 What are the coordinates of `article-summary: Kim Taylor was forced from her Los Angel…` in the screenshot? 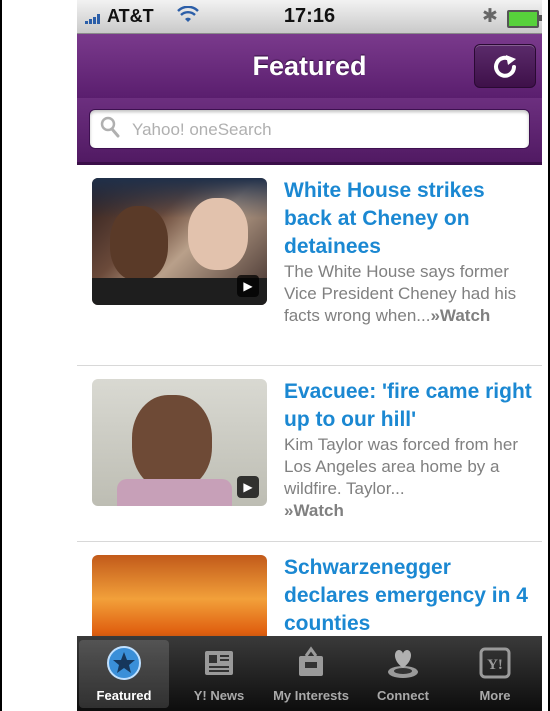 It's located at (401, 477).